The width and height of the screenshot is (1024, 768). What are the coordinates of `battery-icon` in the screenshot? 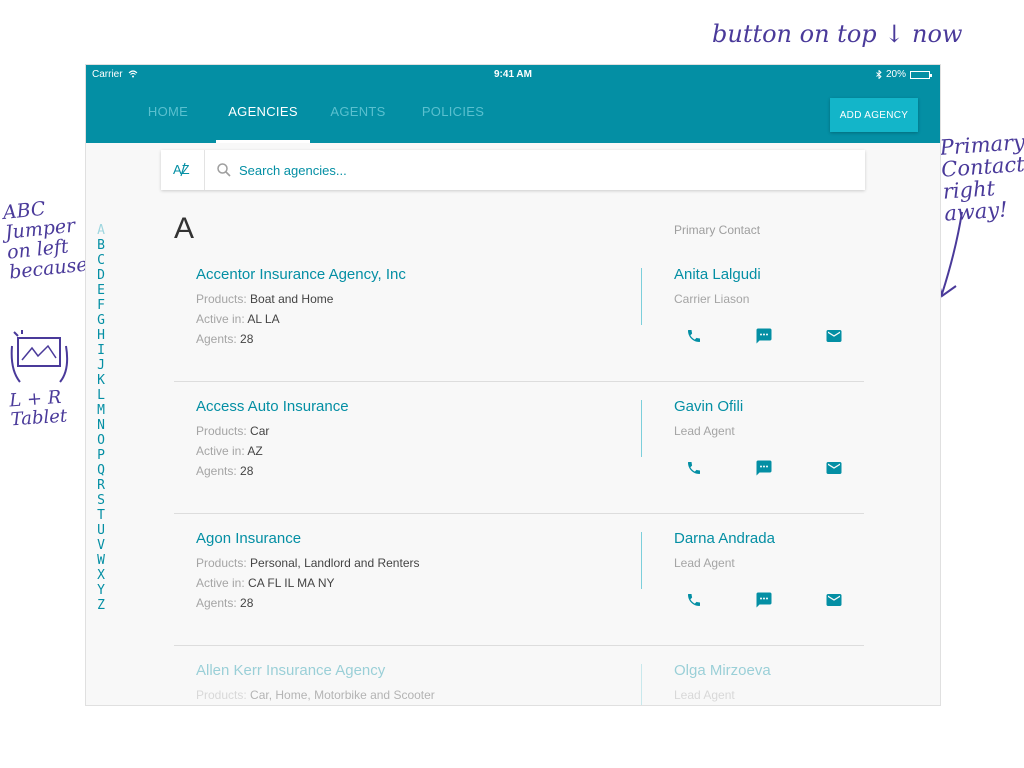 It's located at (921, 74).